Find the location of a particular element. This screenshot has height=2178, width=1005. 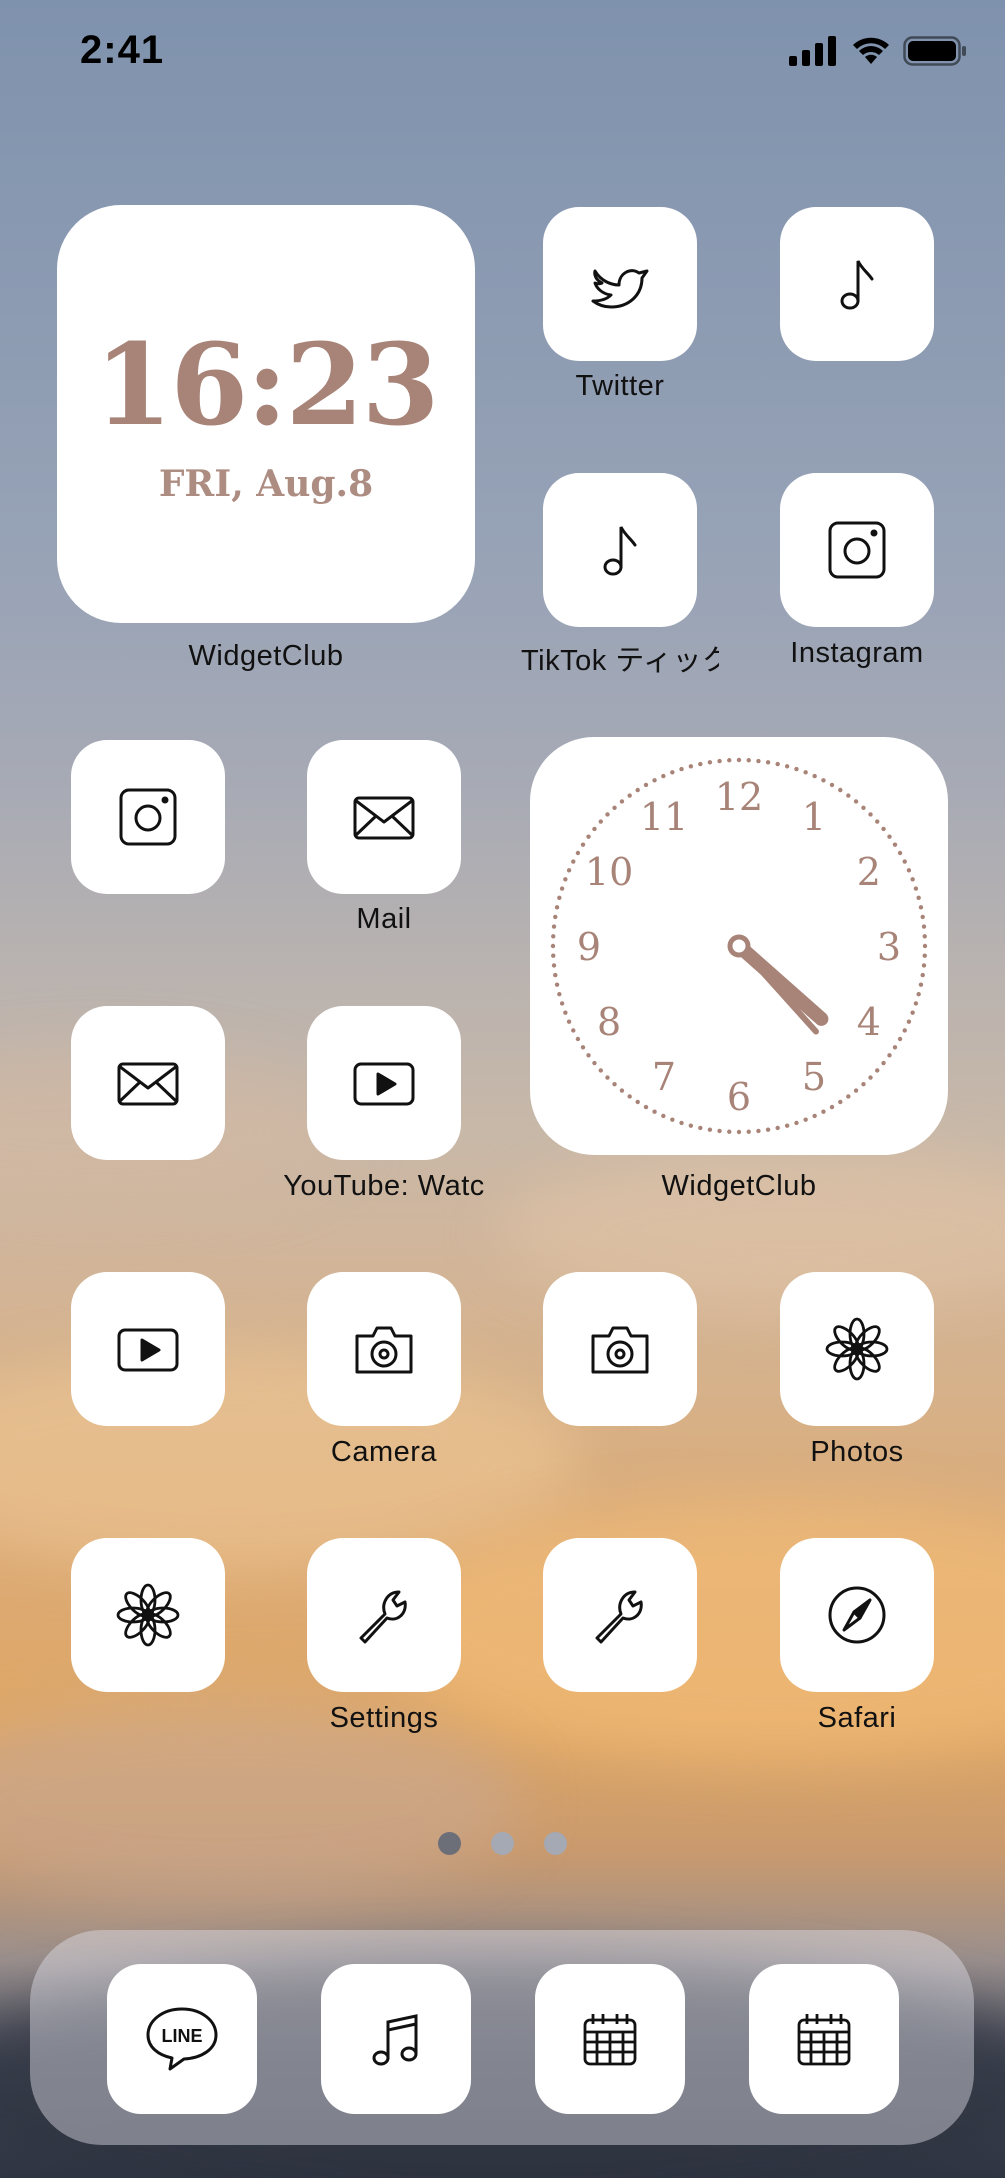

app-youtube is located at coordinates (384, 1083).